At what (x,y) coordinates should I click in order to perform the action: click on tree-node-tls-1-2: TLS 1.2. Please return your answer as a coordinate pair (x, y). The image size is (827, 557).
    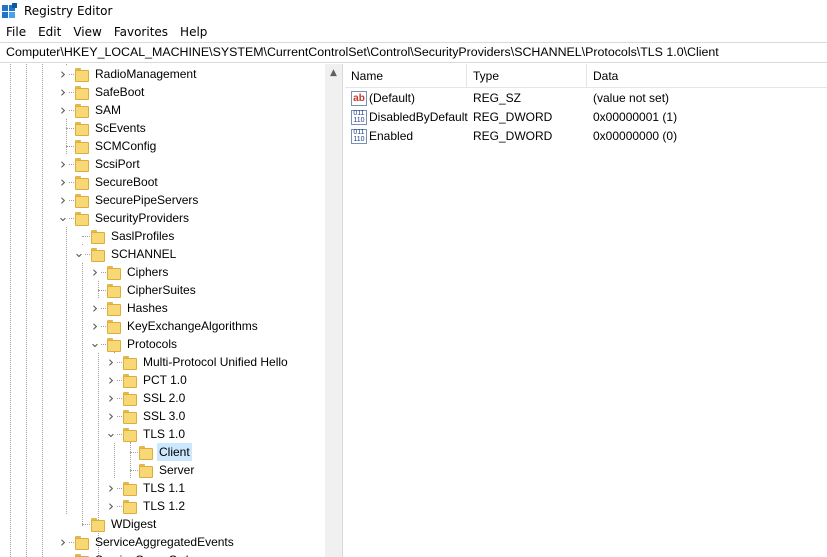
    Looking at the image, I should click on (154, 506).